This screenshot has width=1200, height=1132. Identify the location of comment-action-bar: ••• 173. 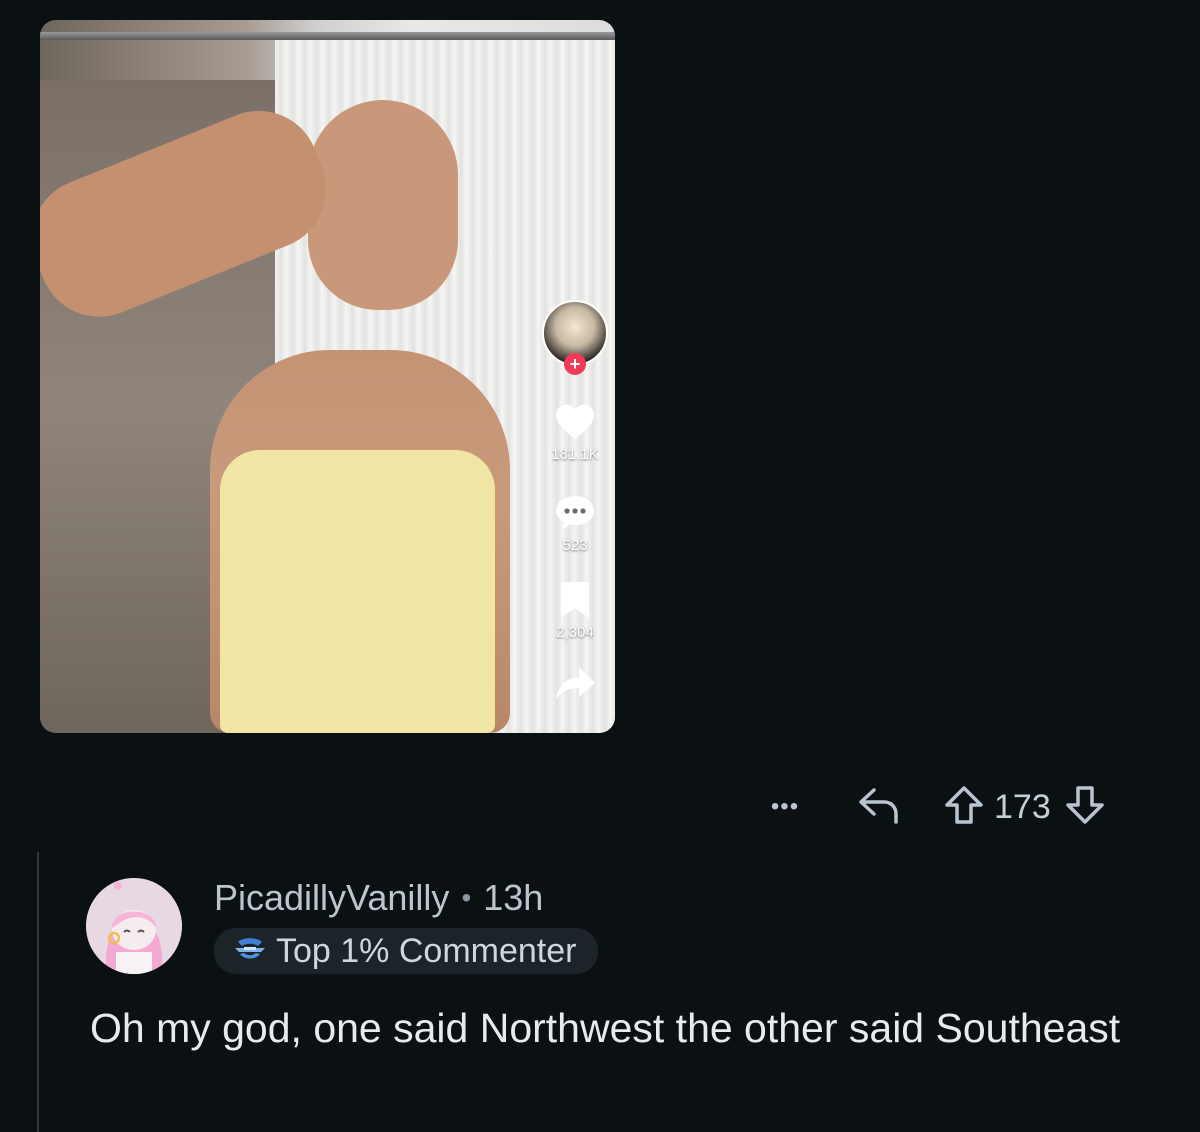
(960, 807).